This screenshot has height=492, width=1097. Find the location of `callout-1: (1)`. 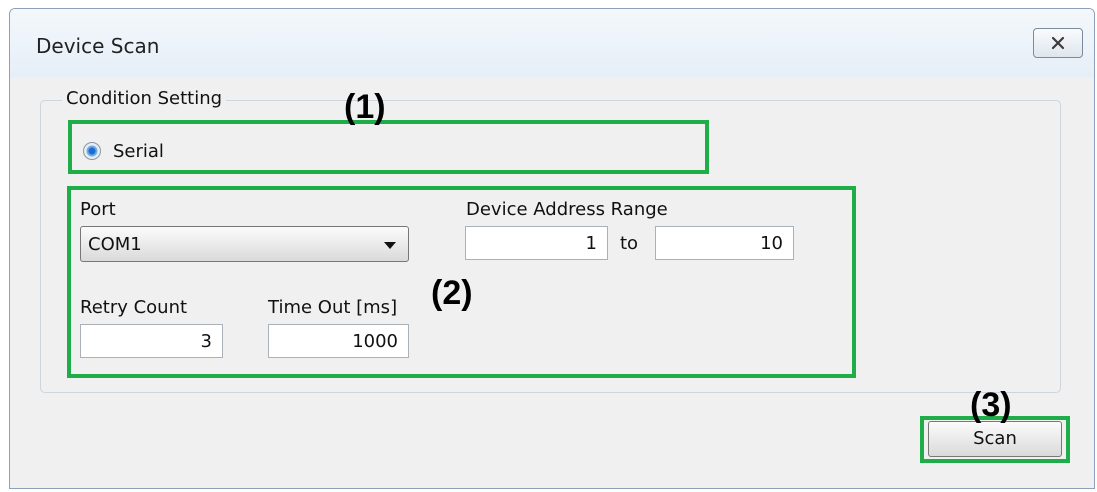

callout-1: (1) is located at coordinates (365, 107).